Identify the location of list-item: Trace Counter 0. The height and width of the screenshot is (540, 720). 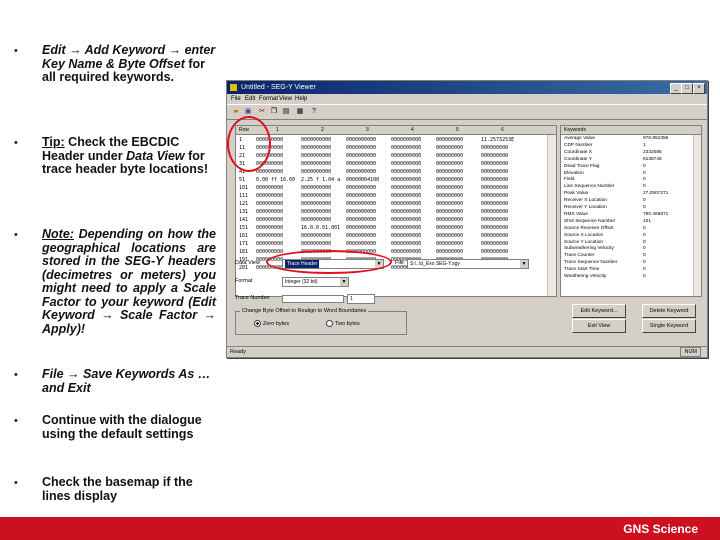
(631, 256).